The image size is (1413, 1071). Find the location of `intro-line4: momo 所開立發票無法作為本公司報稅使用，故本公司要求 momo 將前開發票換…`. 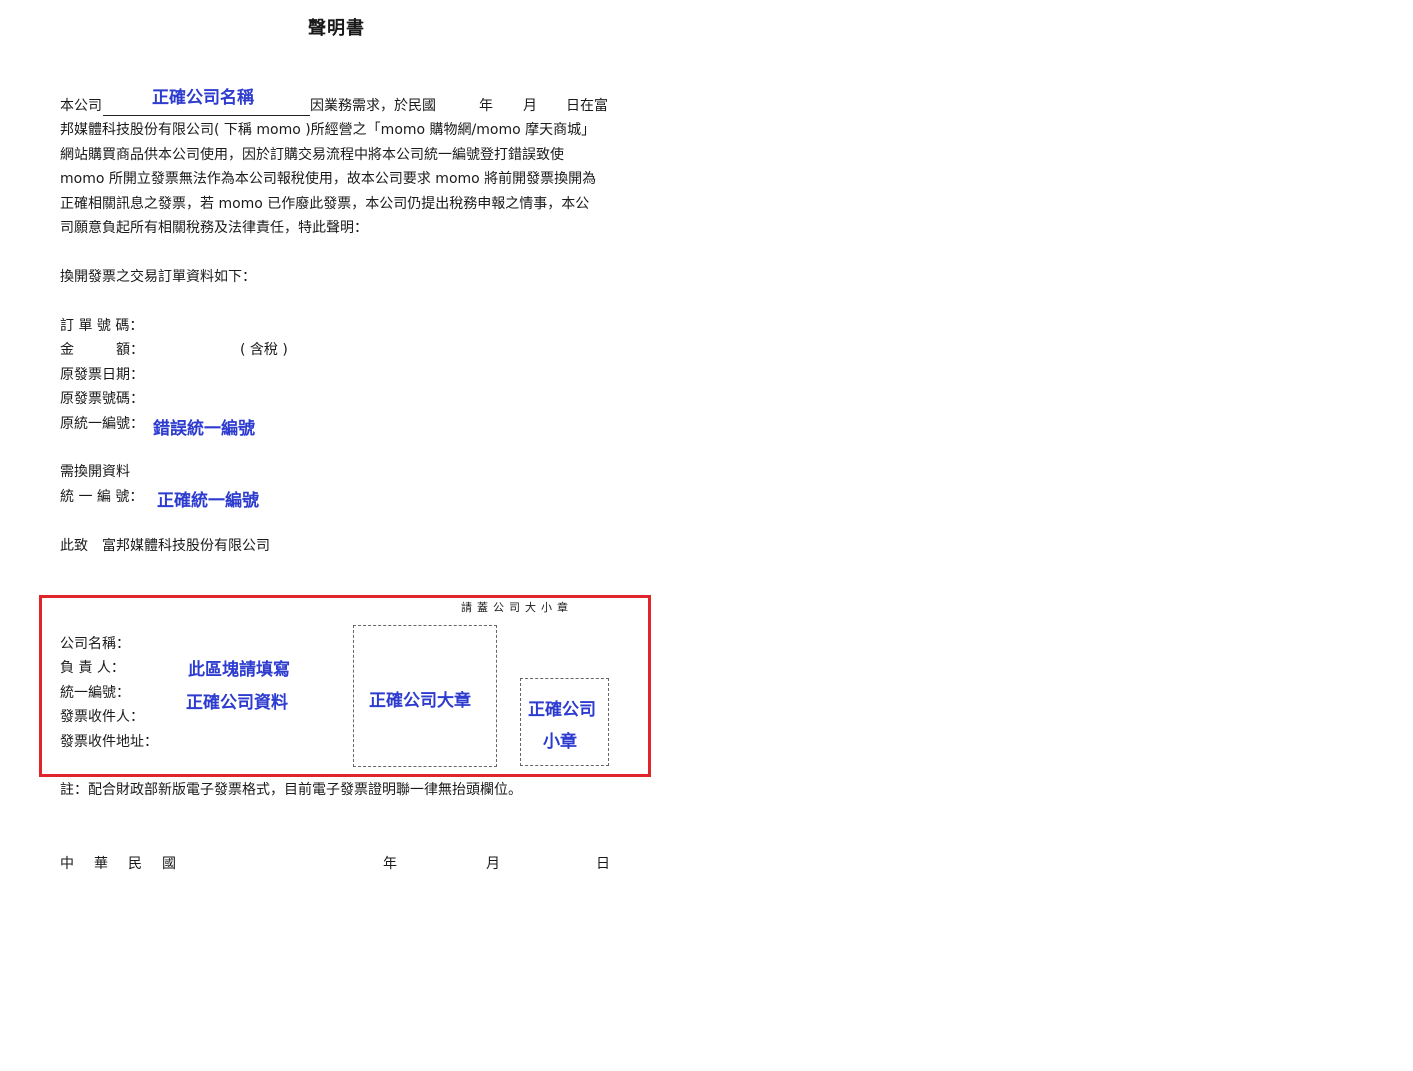

intro-line4: momo 所開立發票無法作為本公司報稅使用，故本公司要求 momo 將前開發票換… is located at coordinates (328, 179).